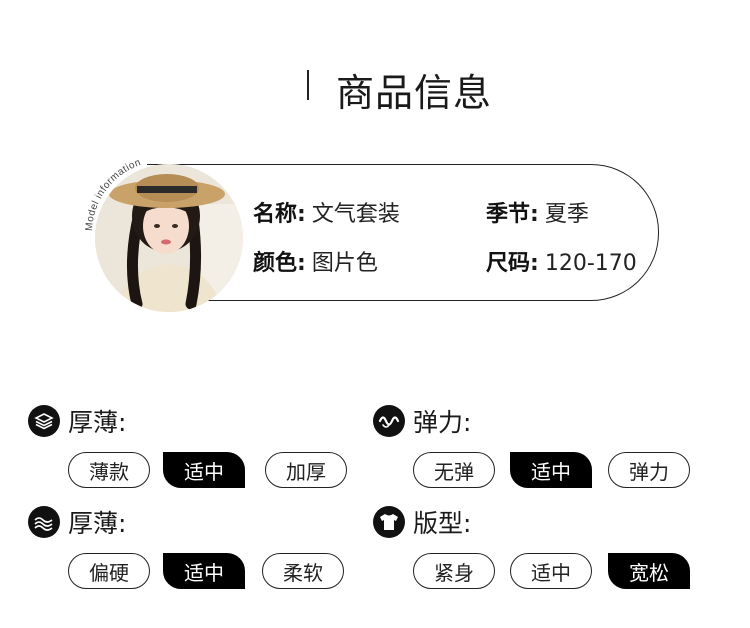 This screenshot has height=628, width=750. I want to click on size-value: 120-170, so click(590, 263).